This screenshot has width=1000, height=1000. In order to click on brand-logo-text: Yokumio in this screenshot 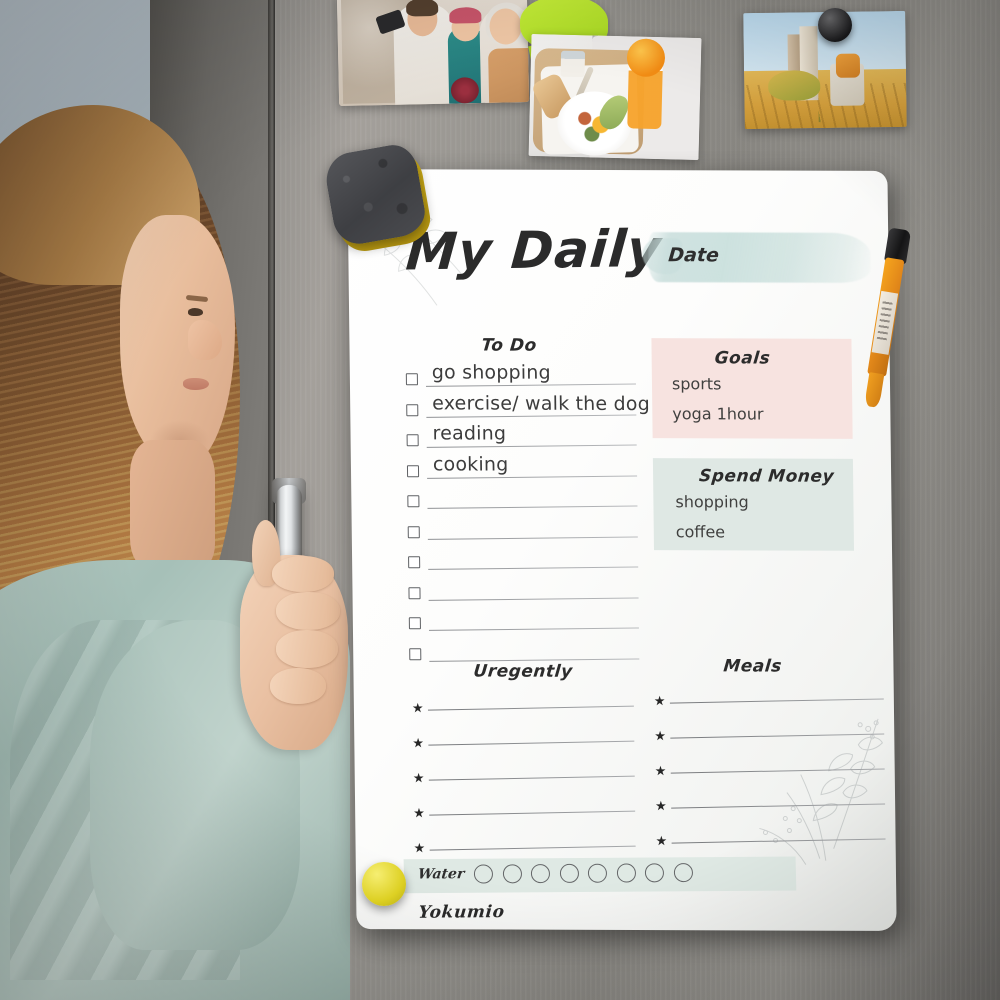, I will do `click(461, 912)`.